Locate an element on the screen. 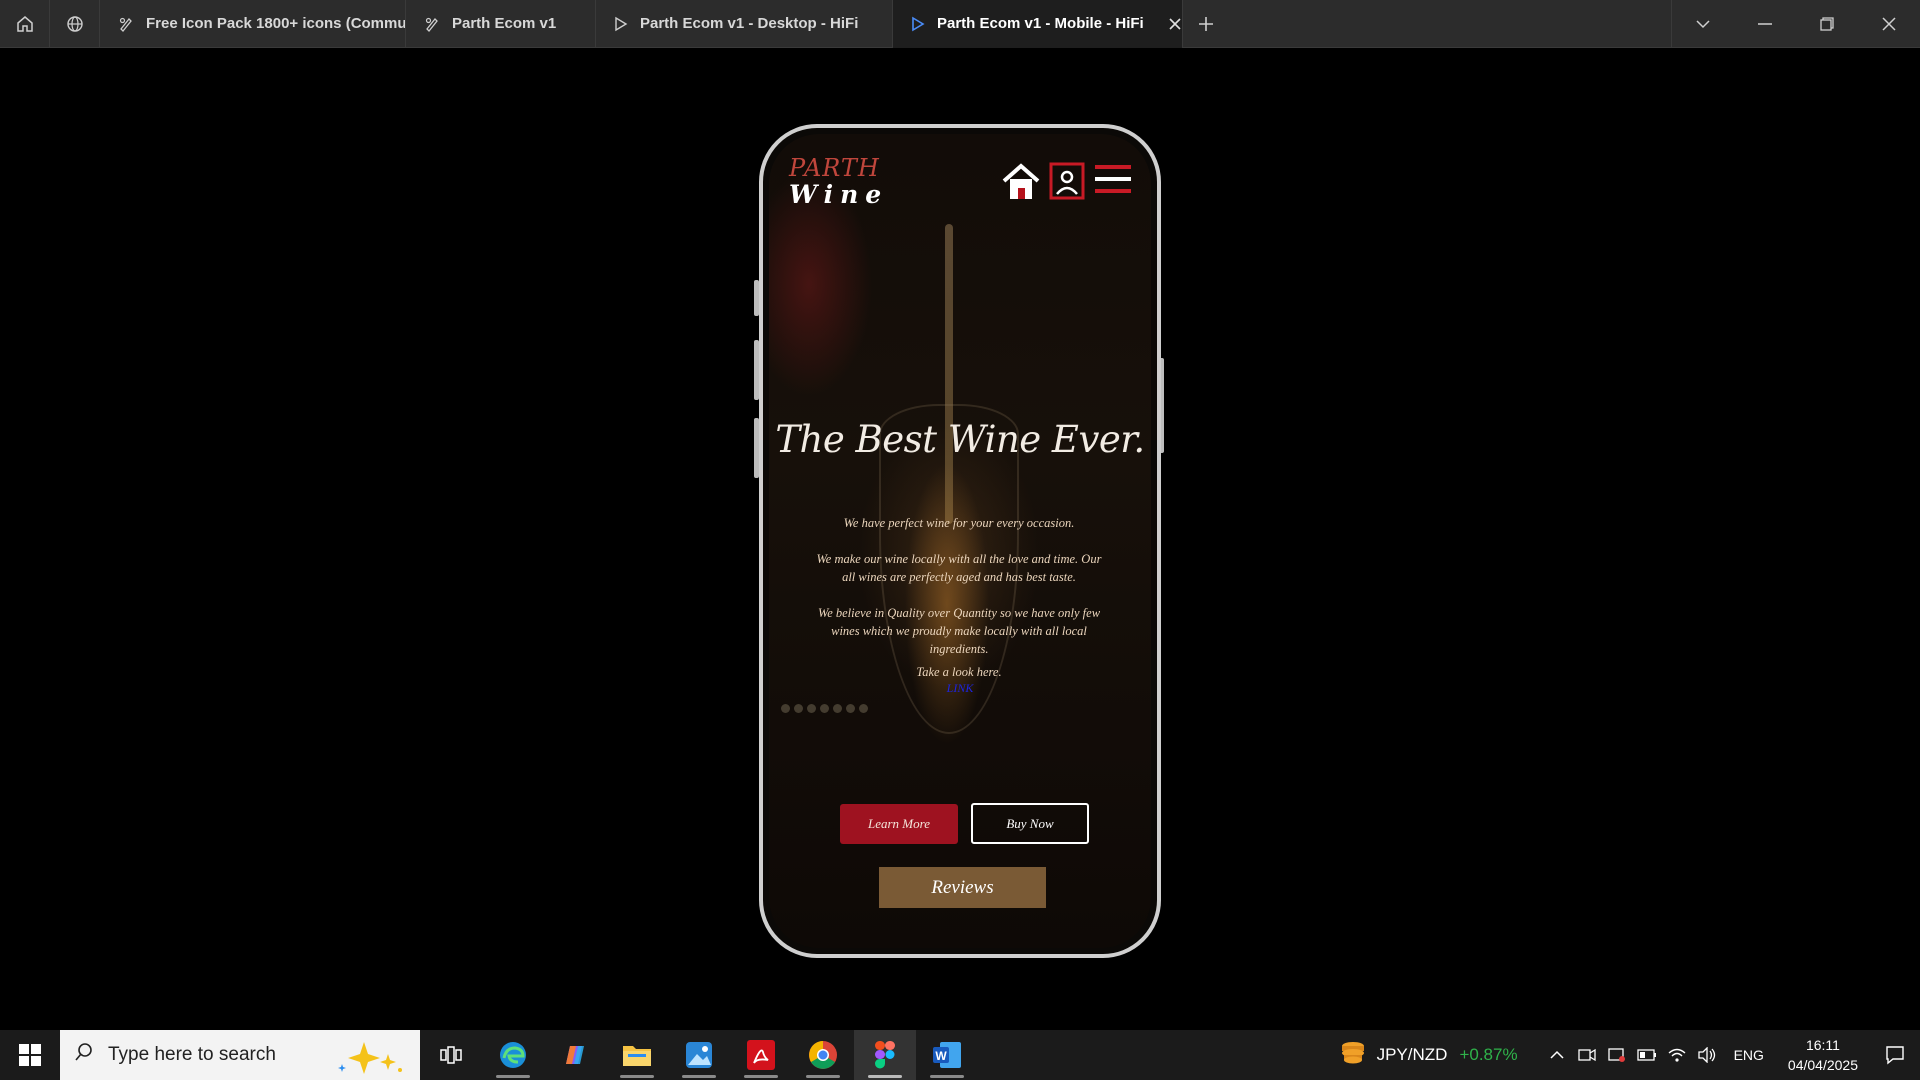  hamburger-menu-icon is located at coordinates (1113, 182).